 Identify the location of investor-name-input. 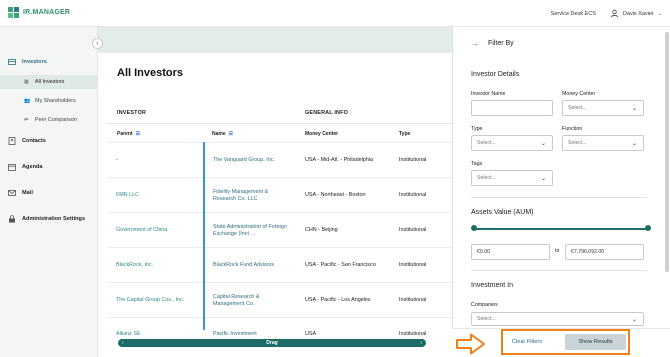
(512, 108).